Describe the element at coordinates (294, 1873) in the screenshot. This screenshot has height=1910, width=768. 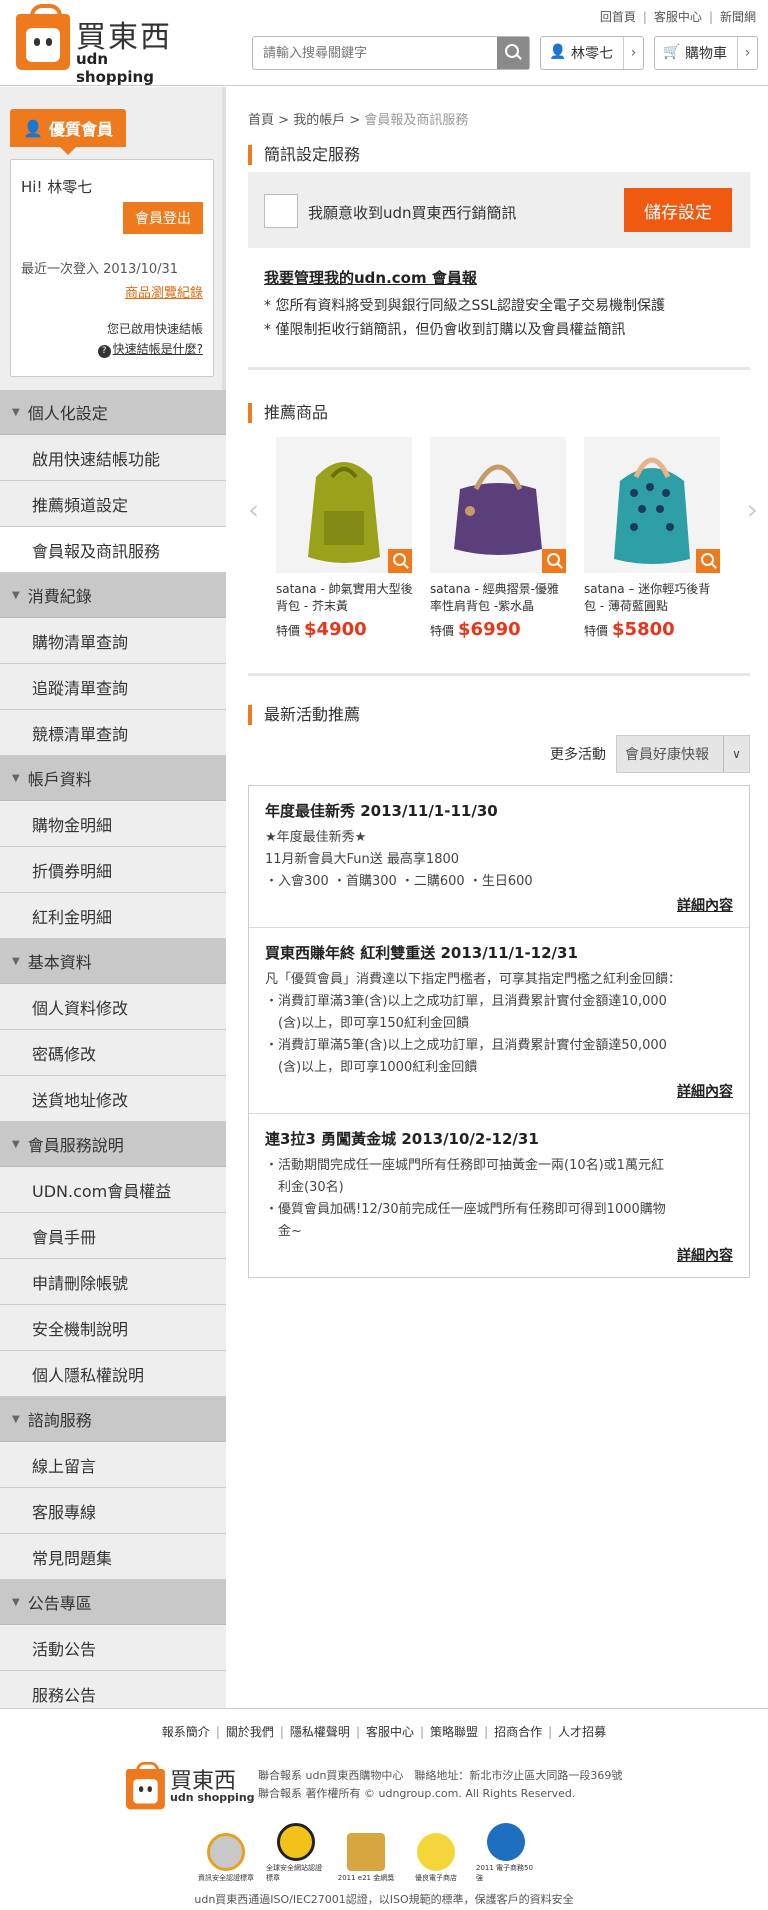
I see `badge-label: 全球安全網站認證標章` at that location.